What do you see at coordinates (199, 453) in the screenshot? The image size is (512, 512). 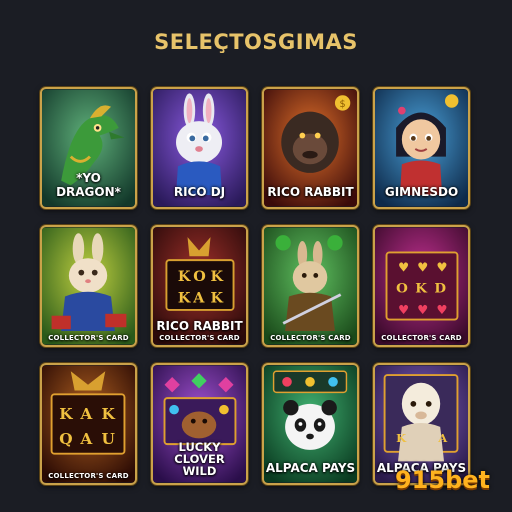 I see `card-title-line1: LUCKY CLOVER` at bounding box center [199, 453].